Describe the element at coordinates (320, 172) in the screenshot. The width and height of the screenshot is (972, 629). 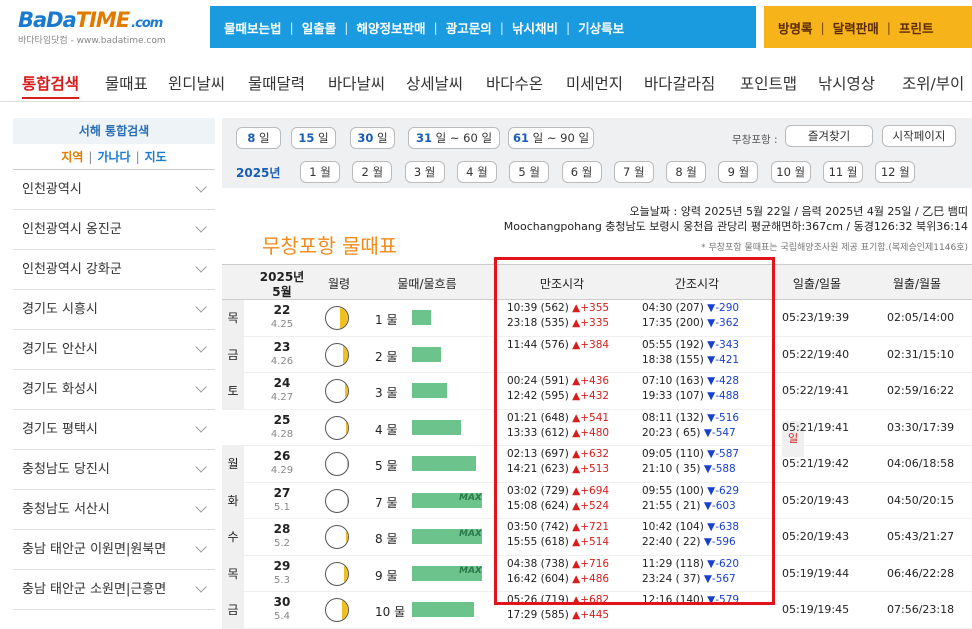
I see `month-button-1: 1 월` at that location.